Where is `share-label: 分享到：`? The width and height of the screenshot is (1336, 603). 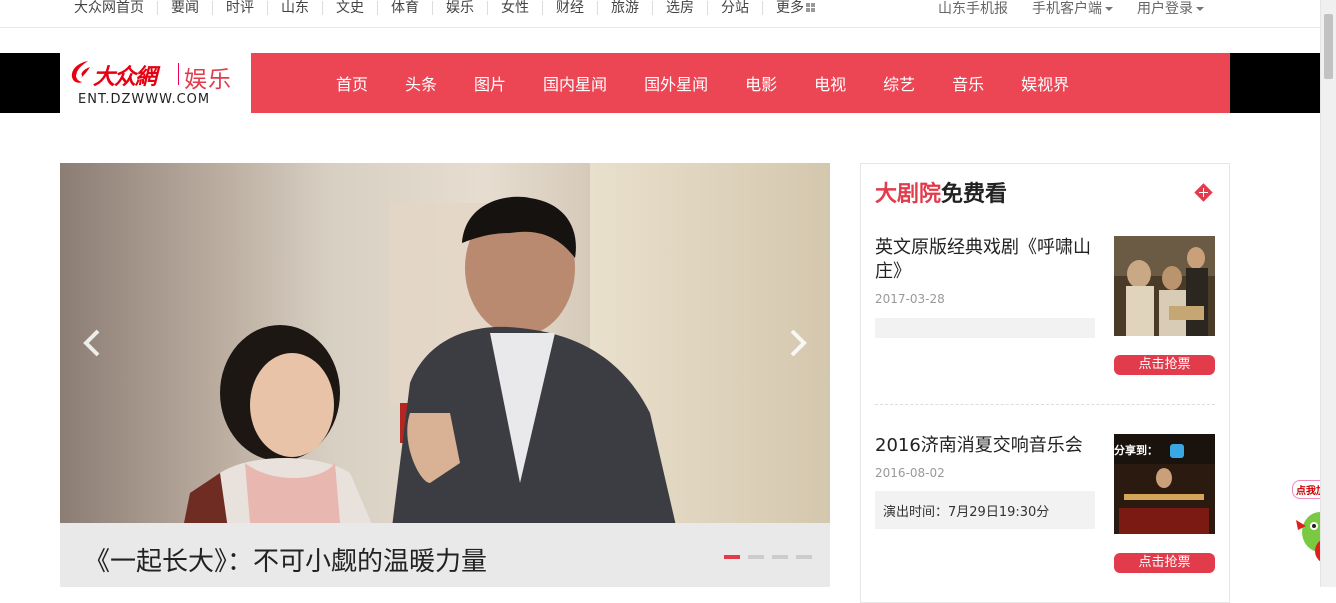 share-label: 分享到： is located at coordinates (1136, 450).